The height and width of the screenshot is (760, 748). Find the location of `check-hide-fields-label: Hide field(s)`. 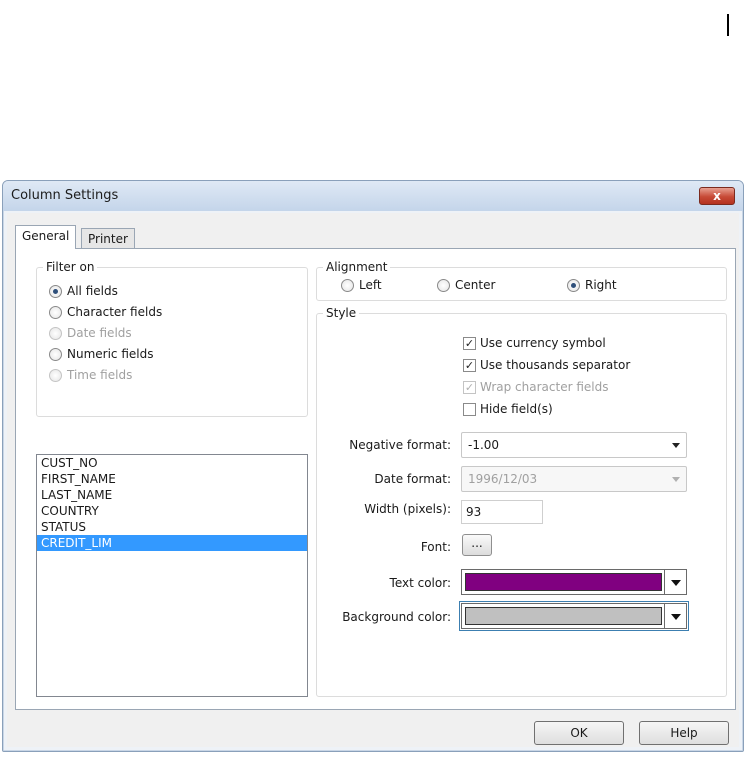

check-hide-fields-label: Hide field(s) is located at coordinates (516, 409).